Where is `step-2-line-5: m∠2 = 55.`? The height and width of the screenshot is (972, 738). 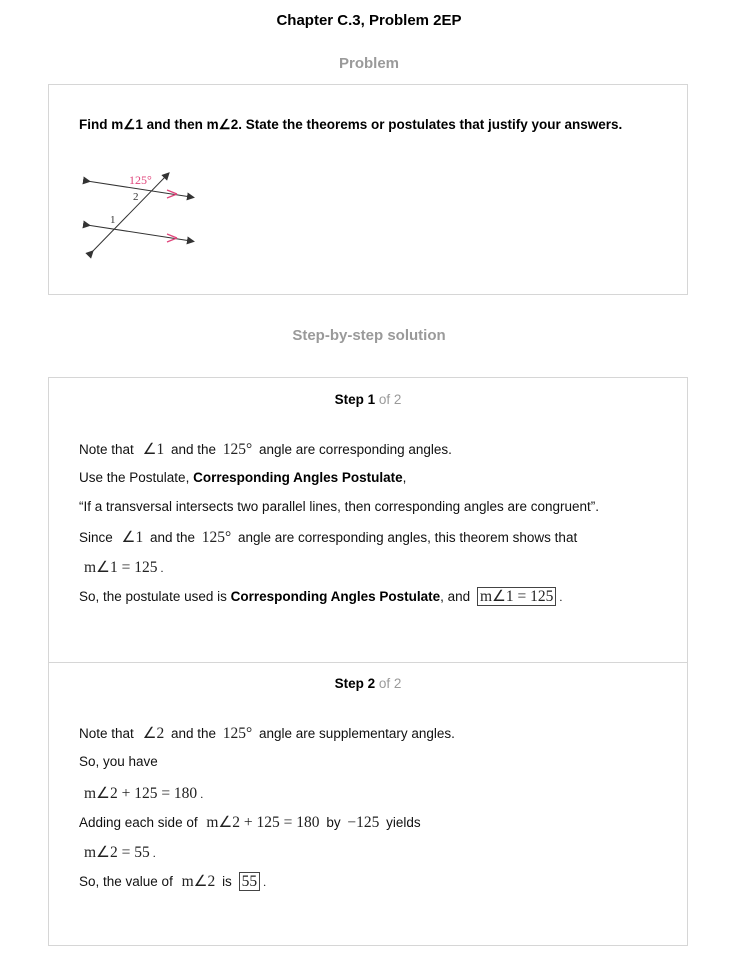
step-2-line-5: m∠2 = 55. is located at coordinates (120, 852).